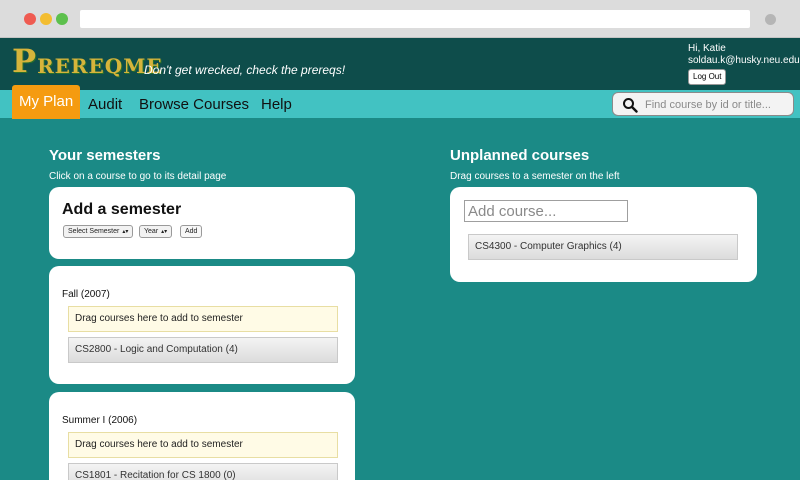 This screenshot has height=480, width=800. I want to click on semester-title: Fall (2007), so click(86, 294).